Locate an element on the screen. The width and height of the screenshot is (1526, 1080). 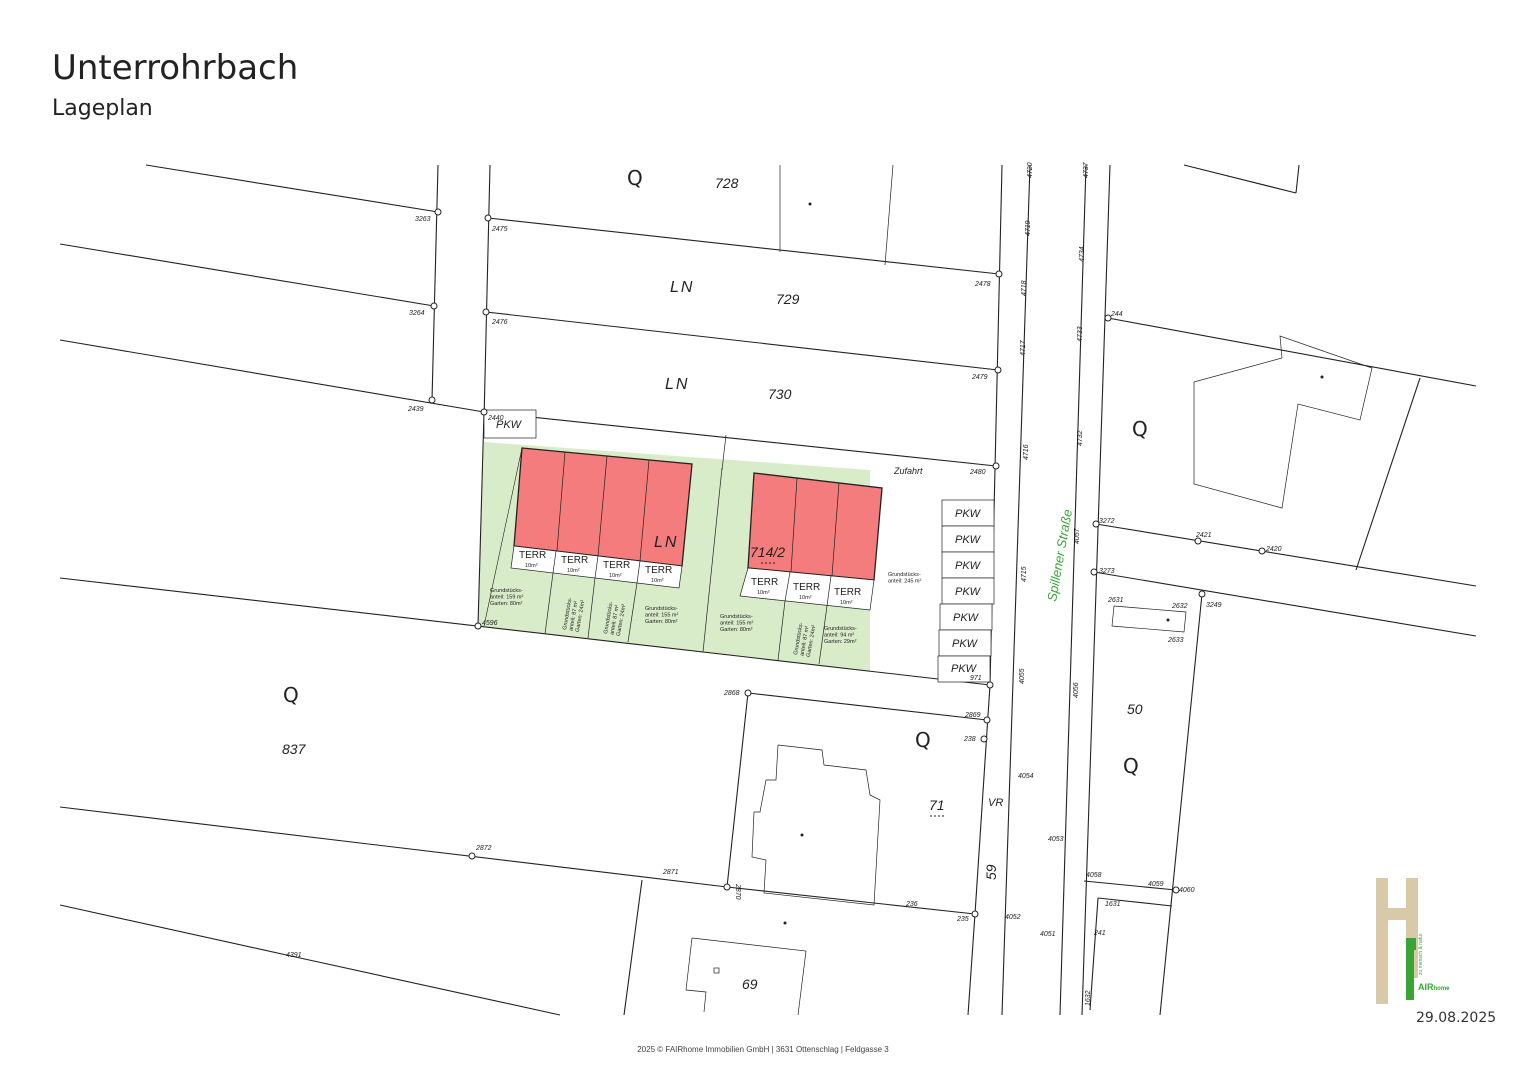
point-label: 4719 is located at coordinates (1028, 228).